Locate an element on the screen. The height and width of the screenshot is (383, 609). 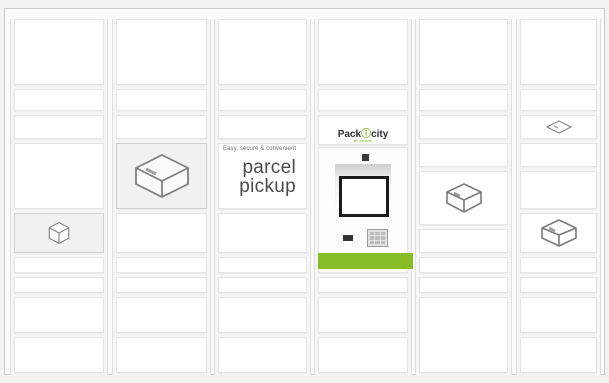
brand-panel: Packⓘcity BY GEODIS is located at coordinates (363, 130).